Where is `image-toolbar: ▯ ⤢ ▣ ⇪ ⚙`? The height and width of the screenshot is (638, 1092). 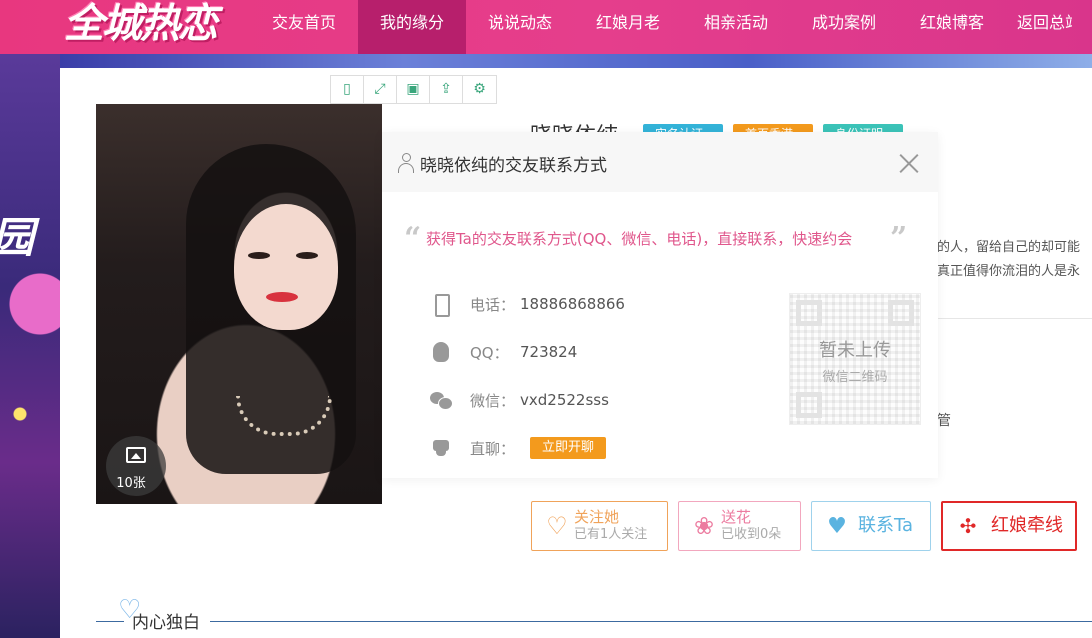 image-toolbar: ▯ ⤢ ▣ ⇪ ⚙ is located at coordinates (413, 89).